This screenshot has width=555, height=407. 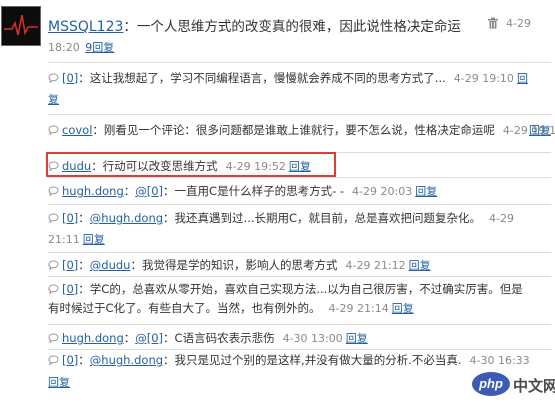 I want to click on comment-line-2: 21:11 回复, so click(x=76, y=239).